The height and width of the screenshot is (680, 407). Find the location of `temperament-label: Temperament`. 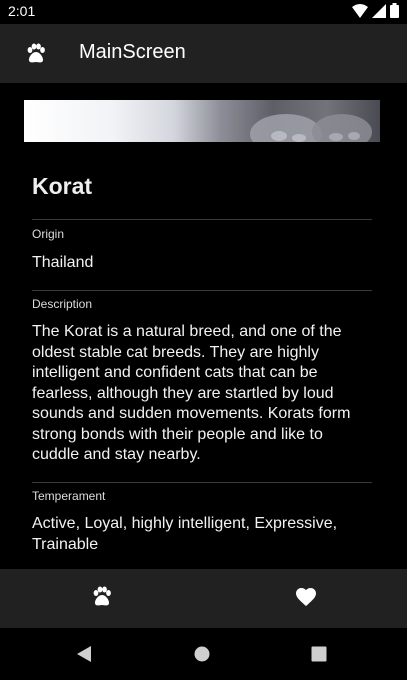

temperament-label: Temperament is located at coordinates (69, 496).